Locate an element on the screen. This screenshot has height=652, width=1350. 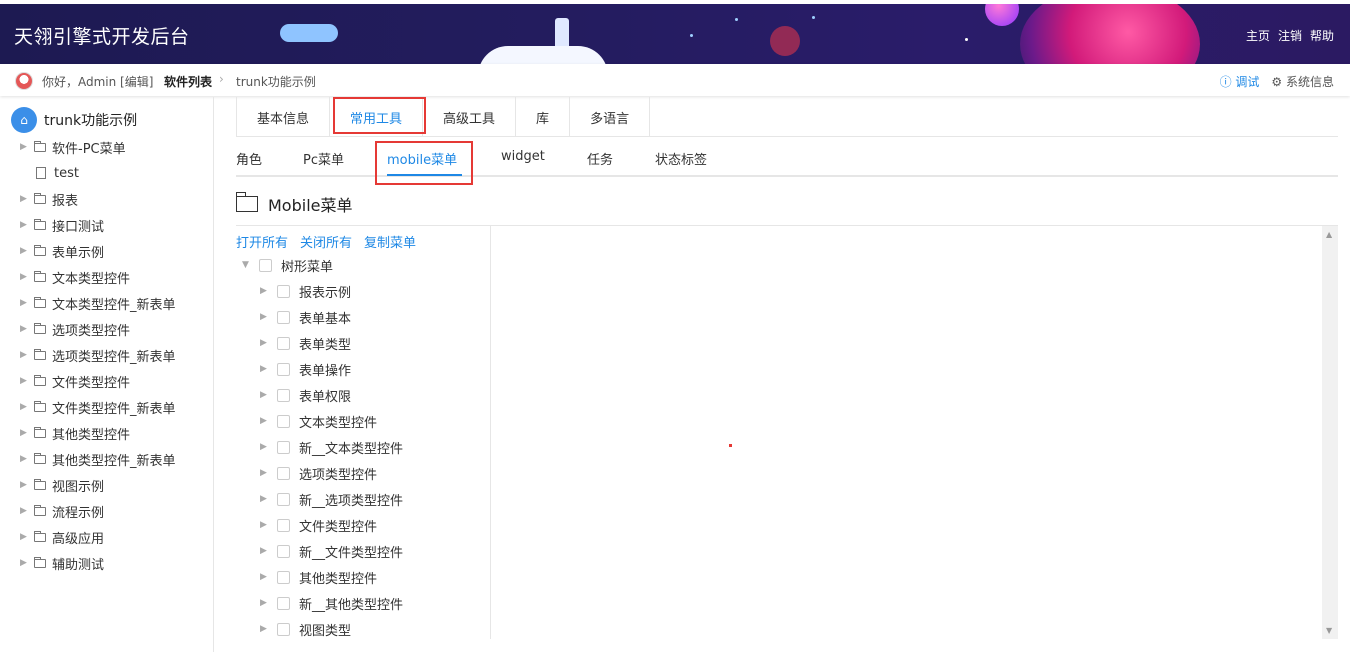
collapse-all-link: 关闭所有 is located at coordinates (326, 241).